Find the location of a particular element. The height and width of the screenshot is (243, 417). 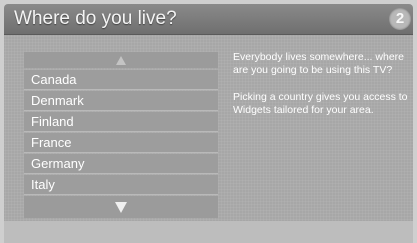

list-item-canada: Canada is located at coordinates (121, 80).